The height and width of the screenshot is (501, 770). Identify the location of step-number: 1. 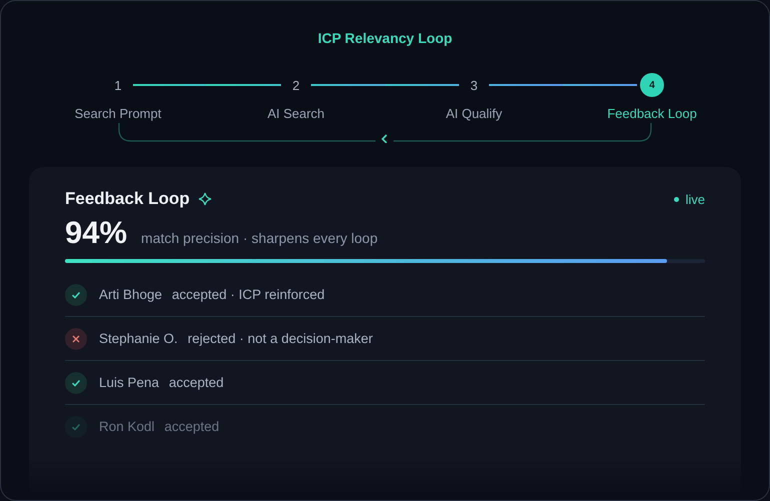
(118, 85).